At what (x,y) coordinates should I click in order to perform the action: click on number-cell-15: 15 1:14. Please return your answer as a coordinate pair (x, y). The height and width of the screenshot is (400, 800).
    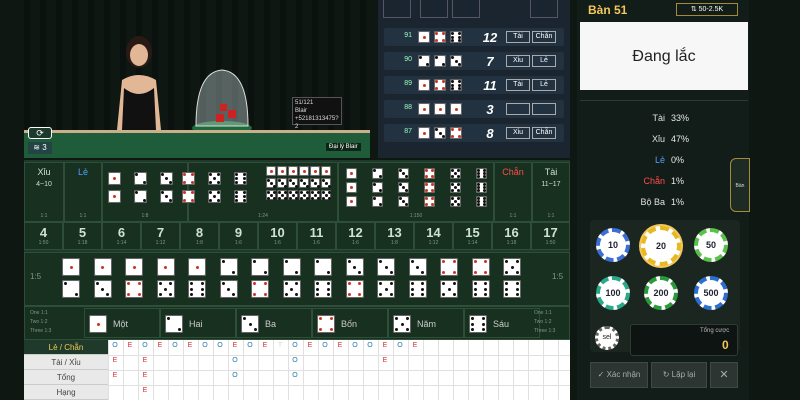
    Looking at the image, I should click on (472, 236).